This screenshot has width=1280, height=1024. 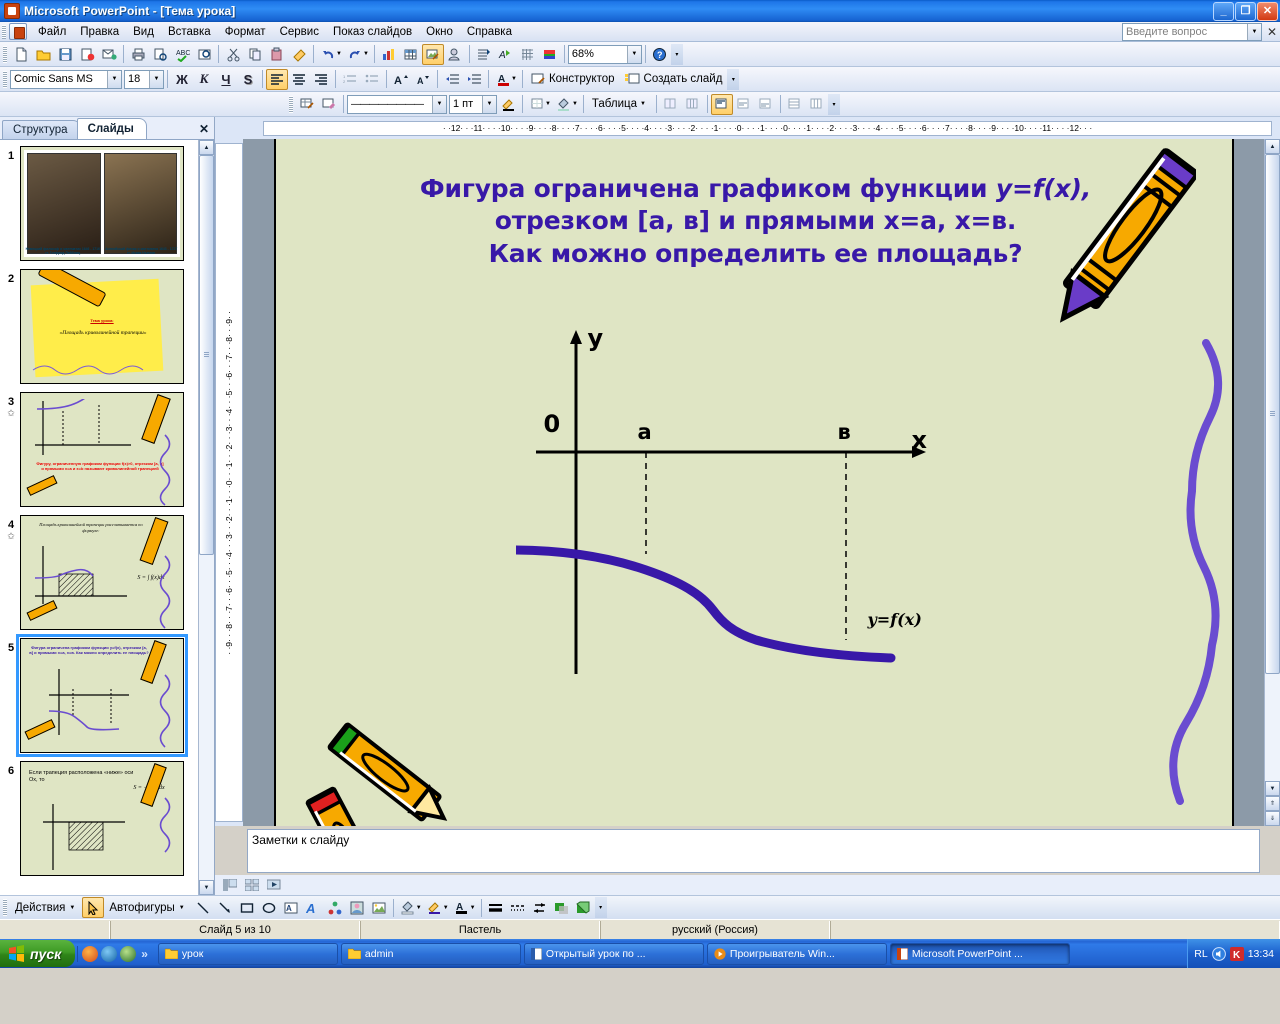 What do you see at coordinates (252, 885) in the screenshot?
I see `slide-sorter-view-icon` at bounding box center [252, 885].